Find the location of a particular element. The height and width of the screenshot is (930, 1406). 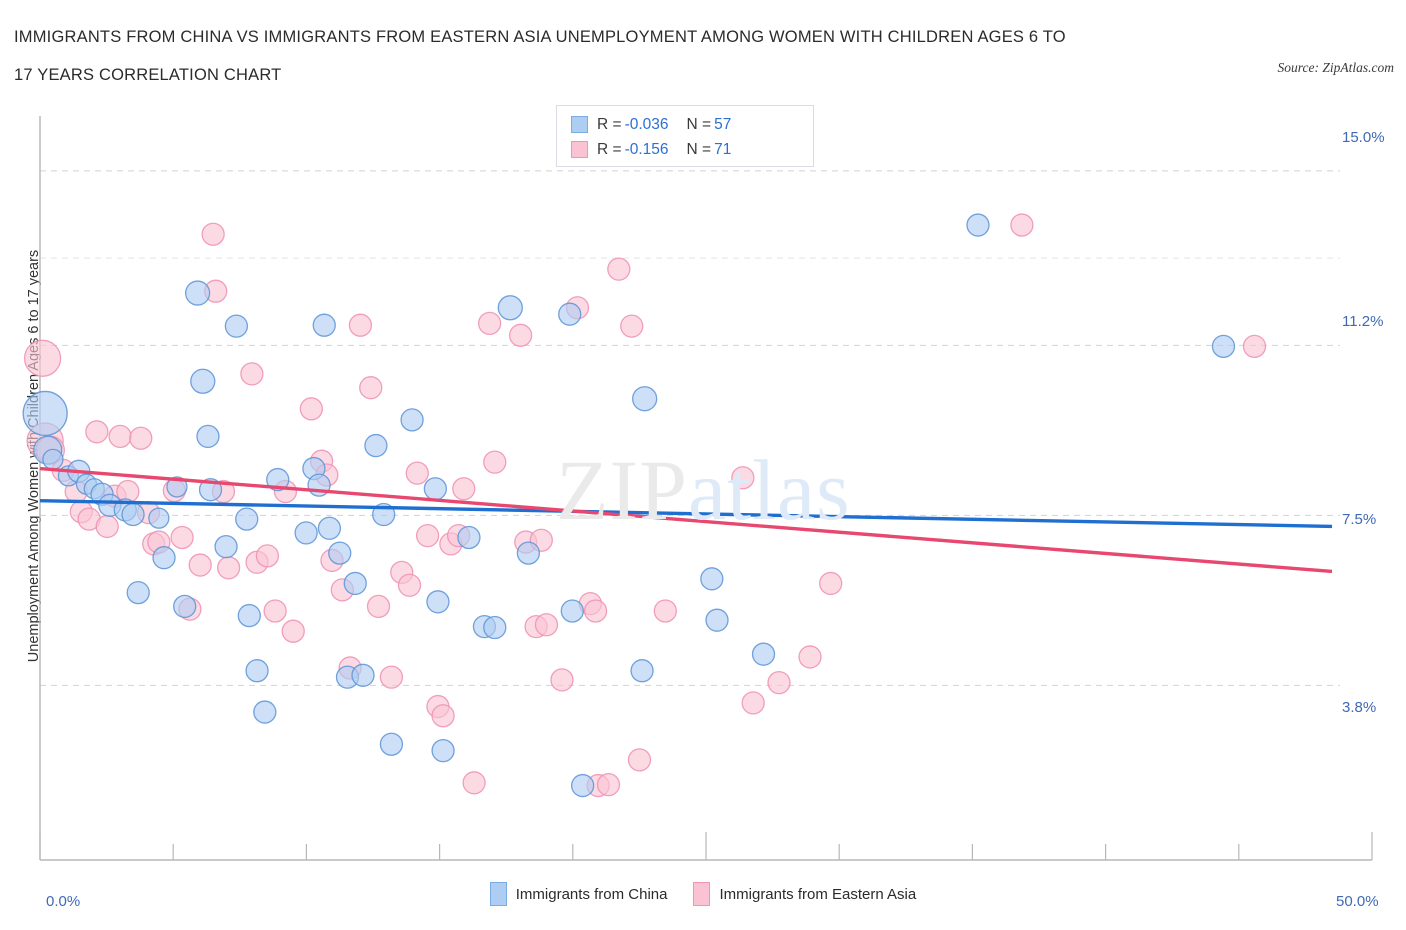

legend-swatch-eastern-asia is located at coordinates (579, 149).